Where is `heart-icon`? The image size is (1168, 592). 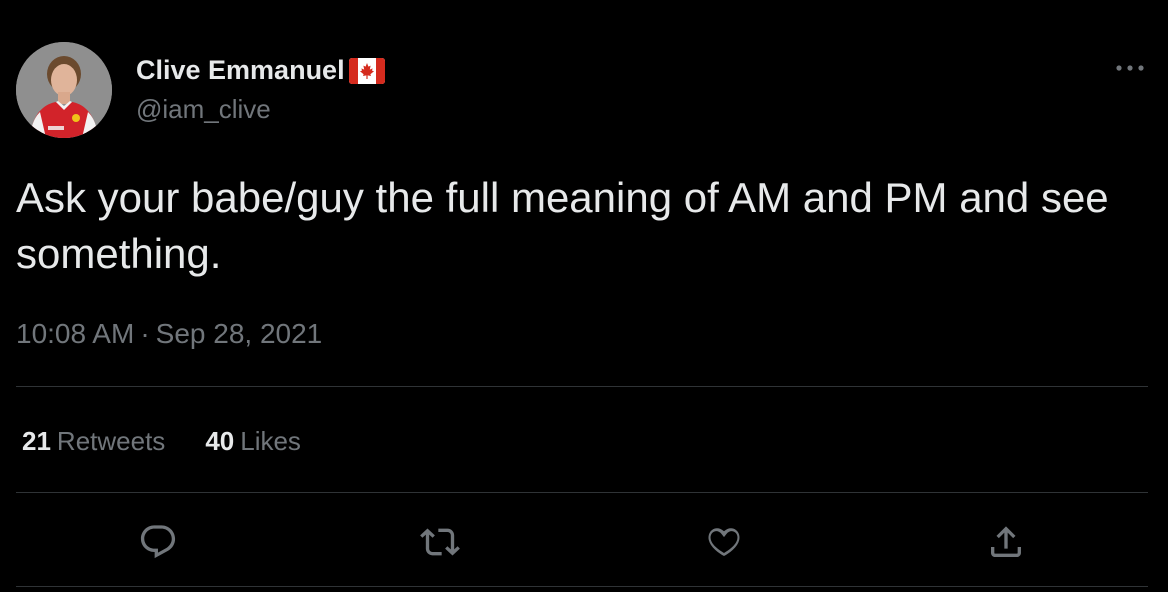 heart-icon is located at coordinates (724, 542).